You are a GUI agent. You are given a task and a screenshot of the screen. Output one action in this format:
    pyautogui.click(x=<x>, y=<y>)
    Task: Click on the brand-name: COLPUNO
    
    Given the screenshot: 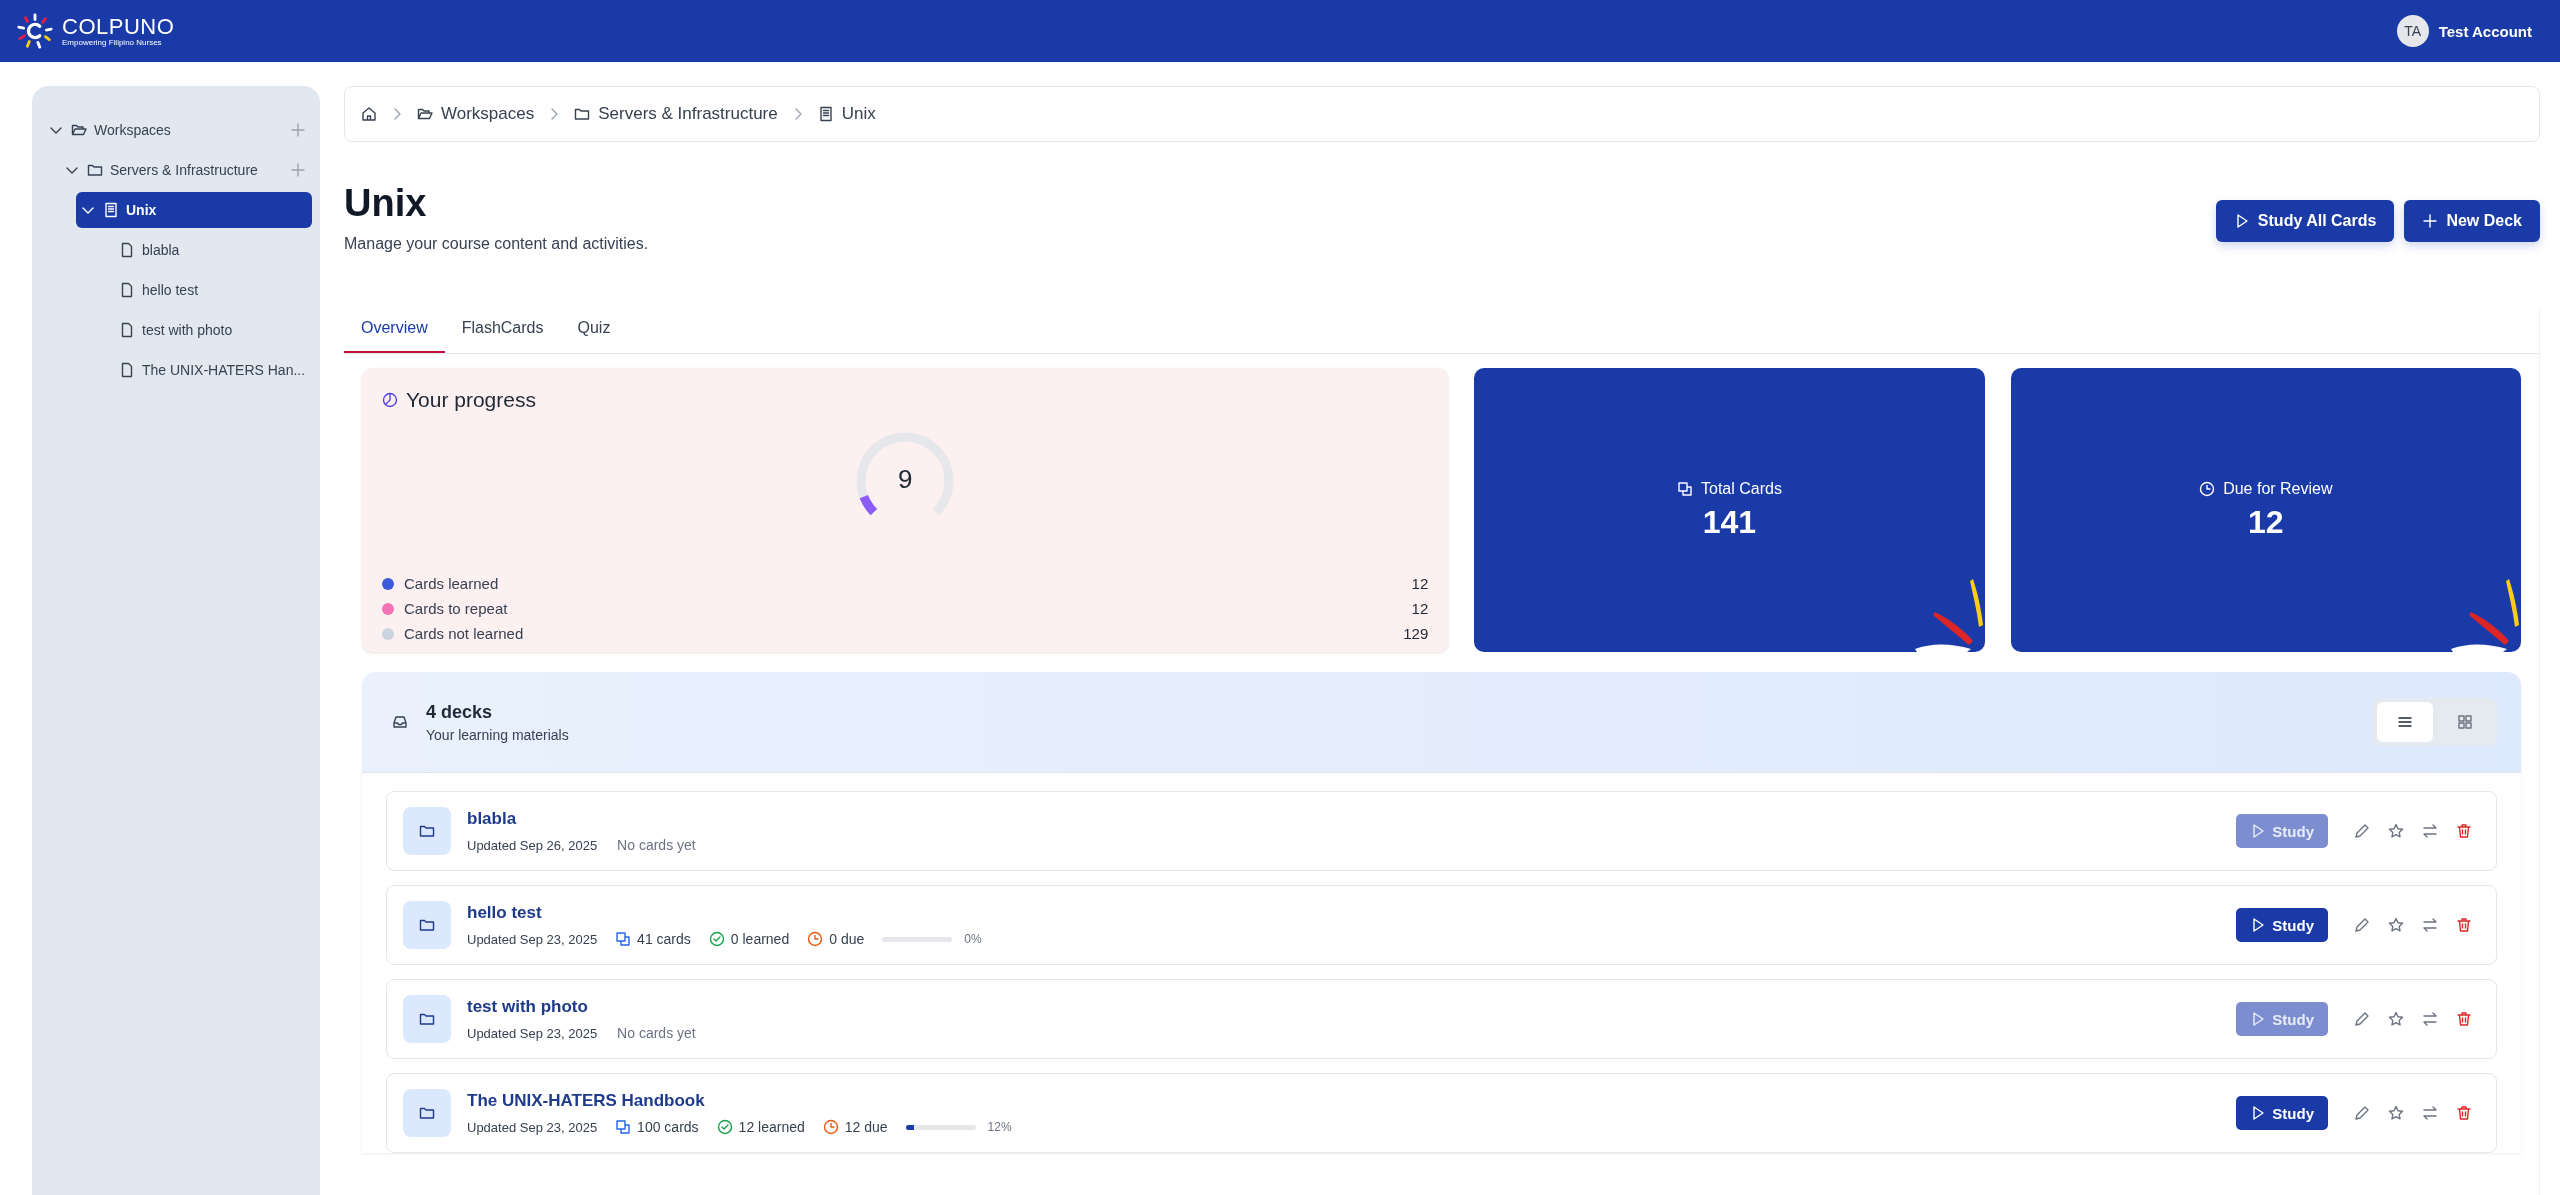 What is the action you would take?
    pyautogui.click(x=118, y=26)
    